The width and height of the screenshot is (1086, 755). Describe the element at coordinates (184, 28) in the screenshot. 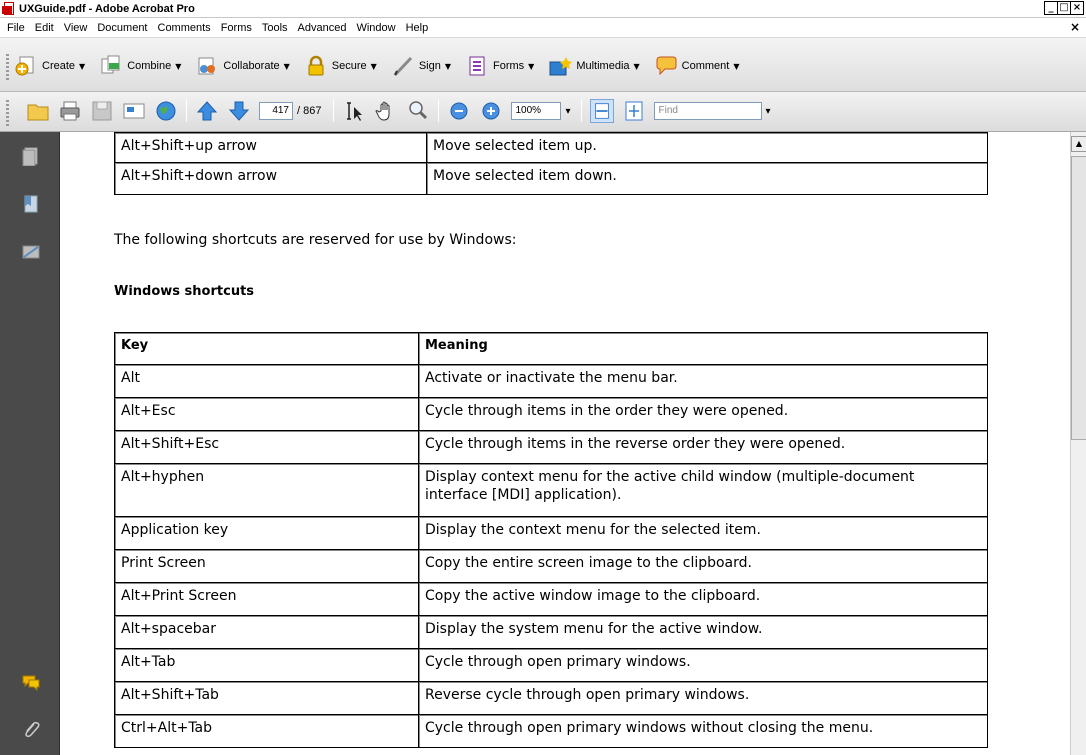

I see `menu-comments: Comments` at that location.